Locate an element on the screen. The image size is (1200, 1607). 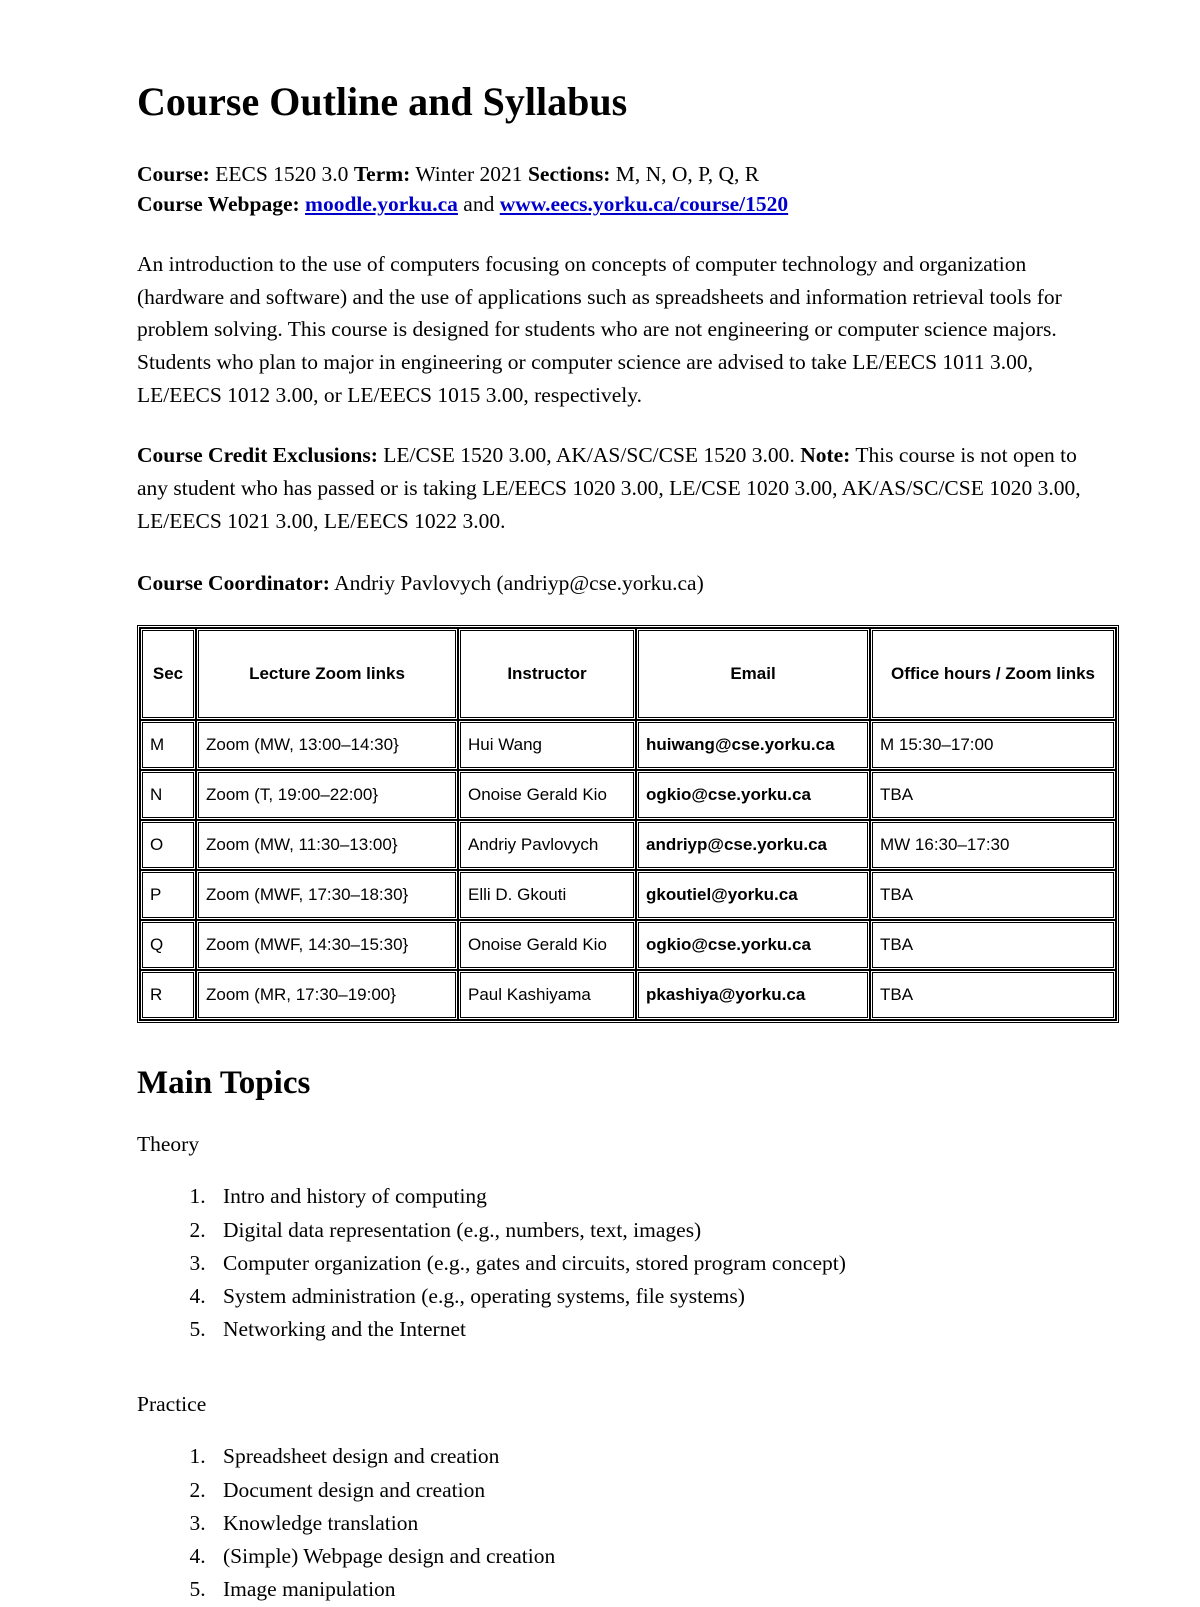
term-label: Term: is located at coordinates (382, 173).